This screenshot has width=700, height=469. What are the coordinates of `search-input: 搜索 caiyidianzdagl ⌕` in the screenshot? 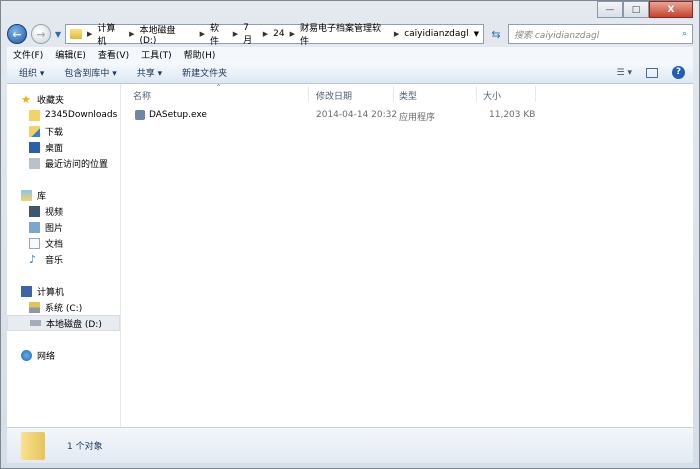 It's located at (600, 34).